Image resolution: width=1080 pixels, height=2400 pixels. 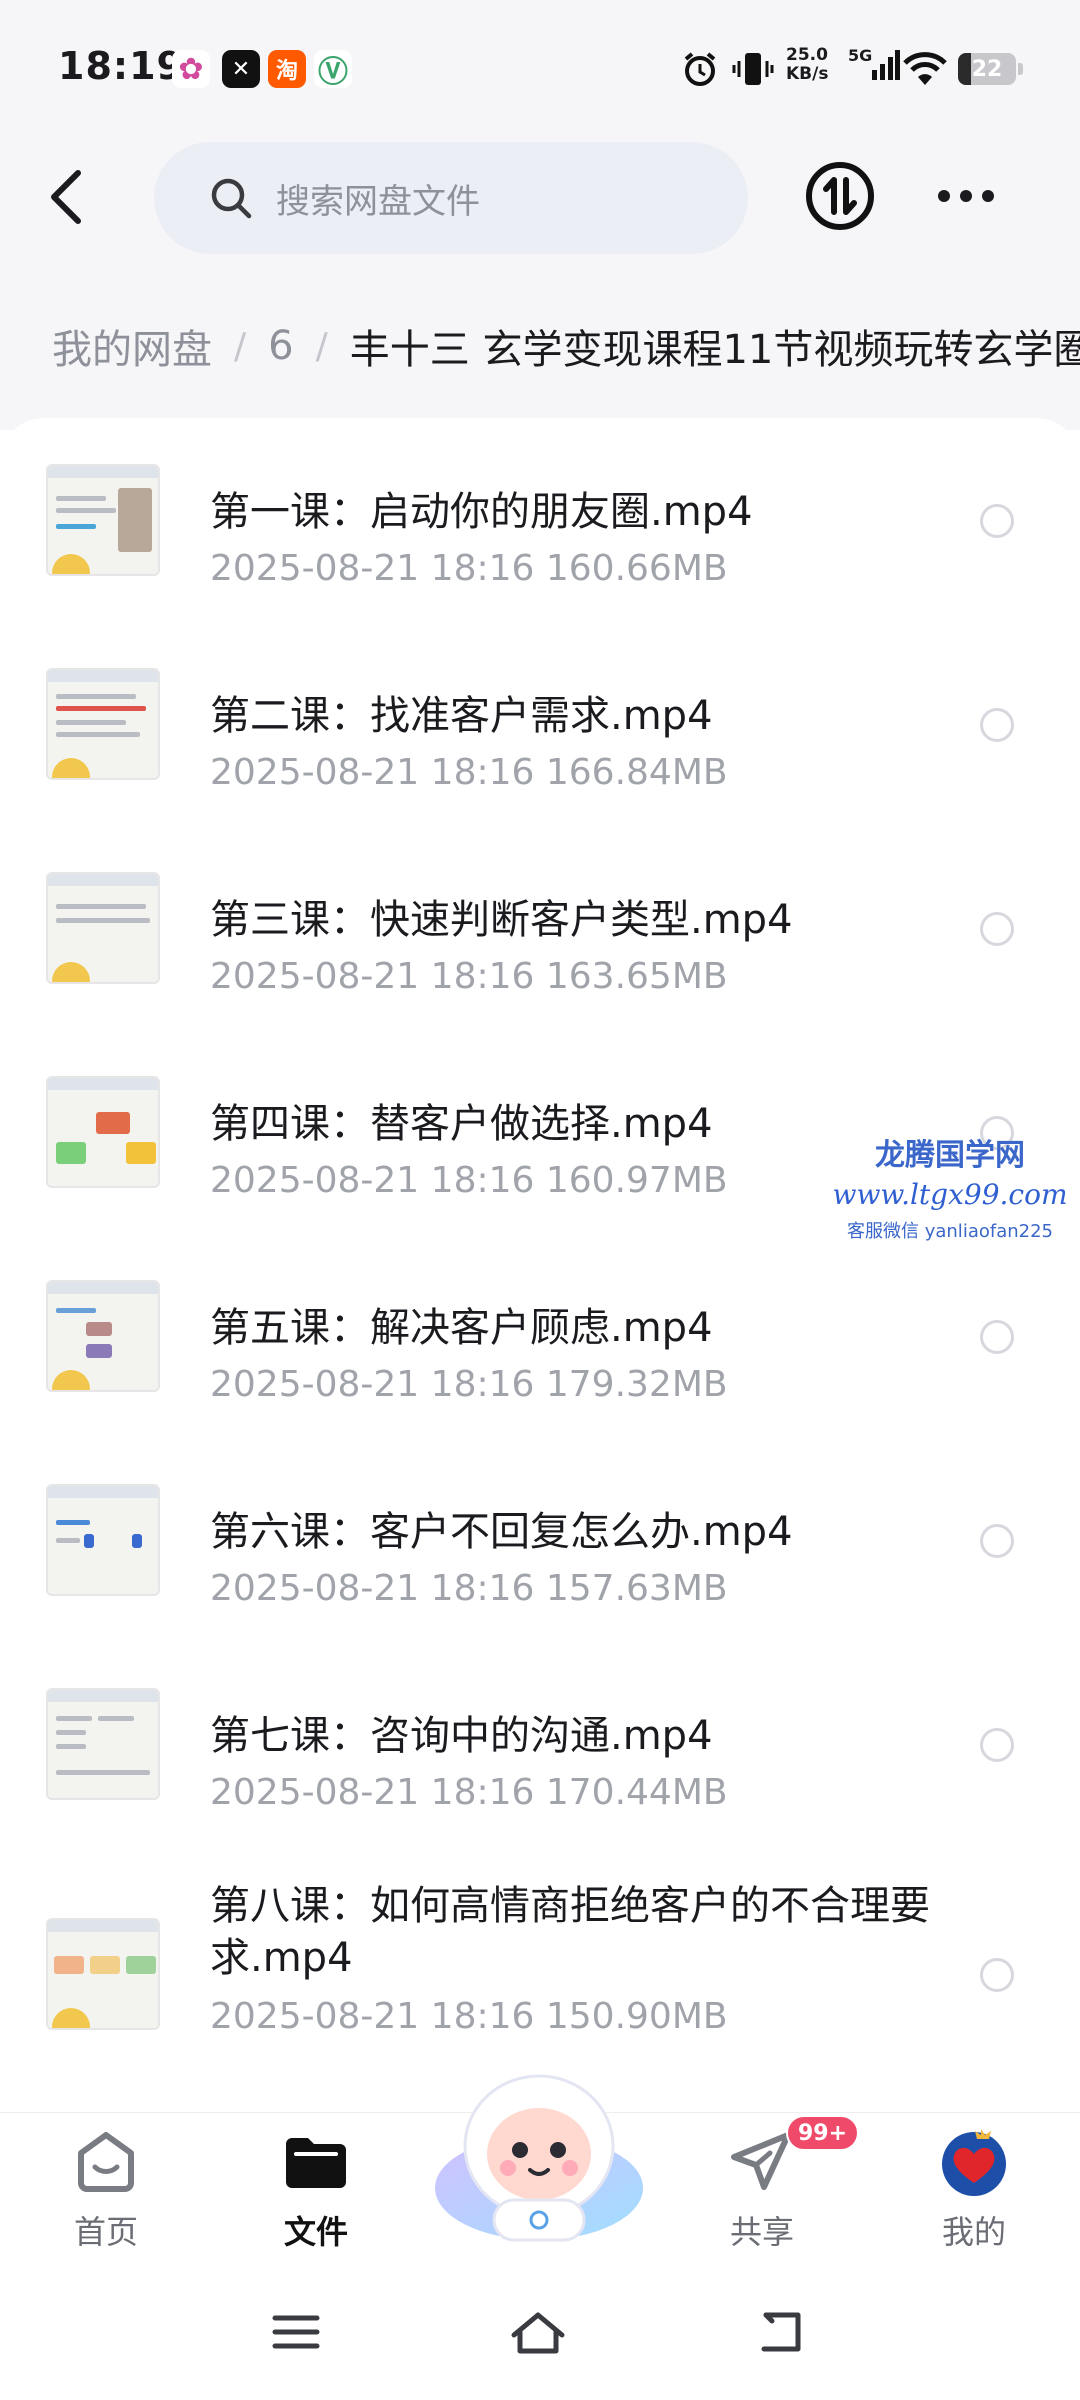 I want to click on nav-item-share: 99+ 共享, so click(x=776, y=2184).